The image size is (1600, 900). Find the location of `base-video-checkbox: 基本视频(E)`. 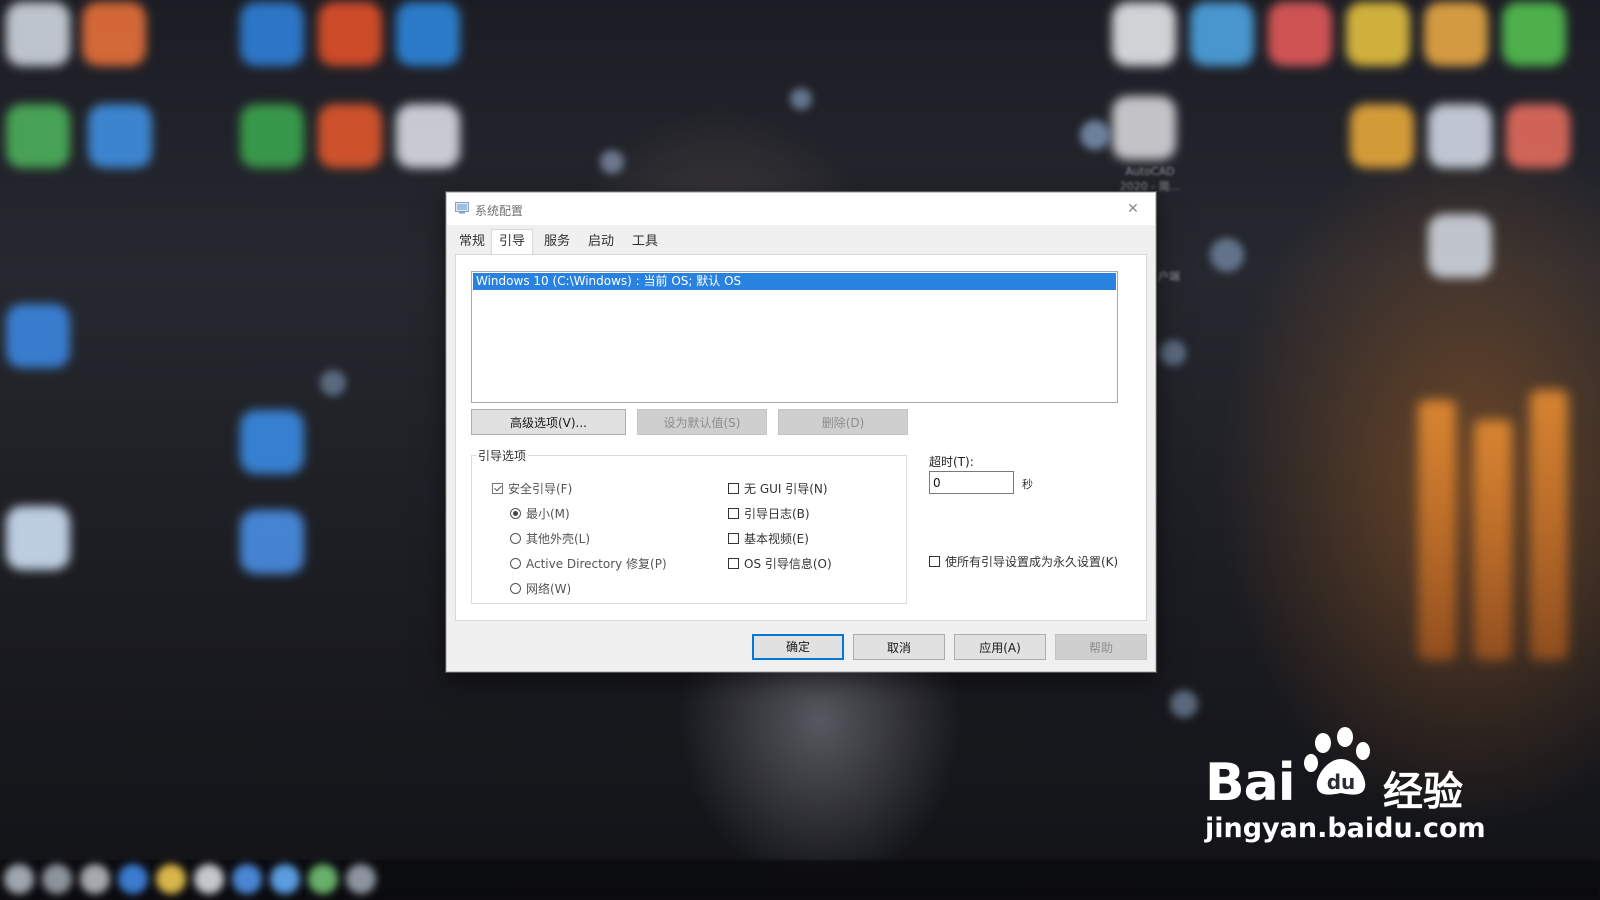

base-video-checkbox: 基本视频(E) is located at coordinates (768, 538).